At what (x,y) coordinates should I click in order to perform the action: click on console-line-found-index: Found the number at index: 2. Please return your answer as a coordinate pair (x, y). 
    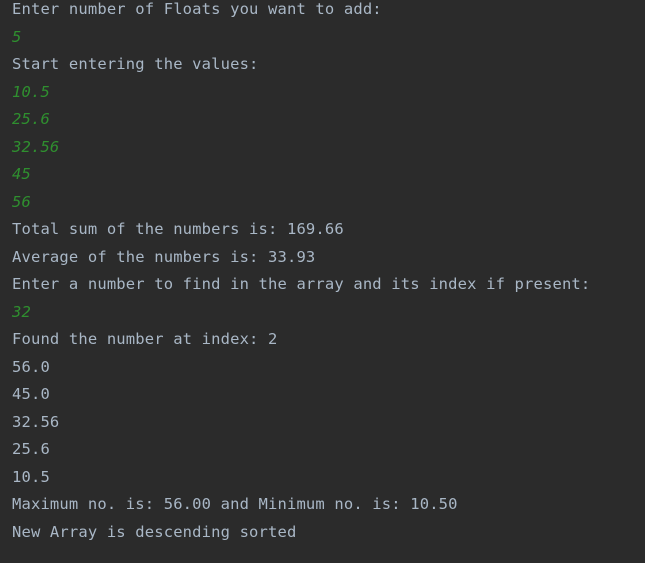
    Looking at the image, I should click on (145, 339).